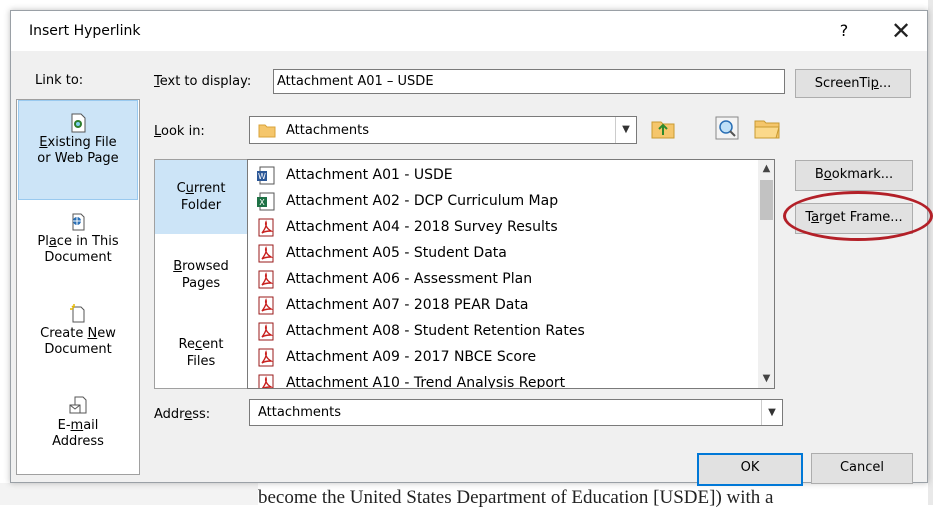 This screenshot has height=507, width=933. Describe the element at coordinates (844, 31) in the screenshot. I see `help-button: ?` at that location.